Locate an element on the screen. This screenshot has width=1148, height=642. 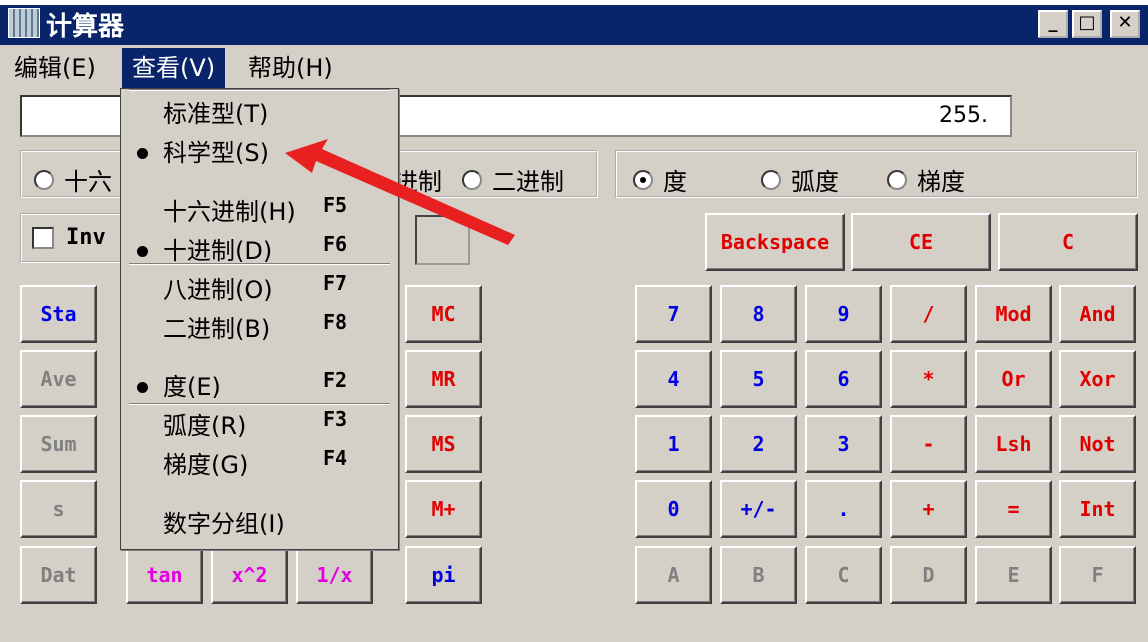
key-0-5: And is located at coordinates (1097, 314).